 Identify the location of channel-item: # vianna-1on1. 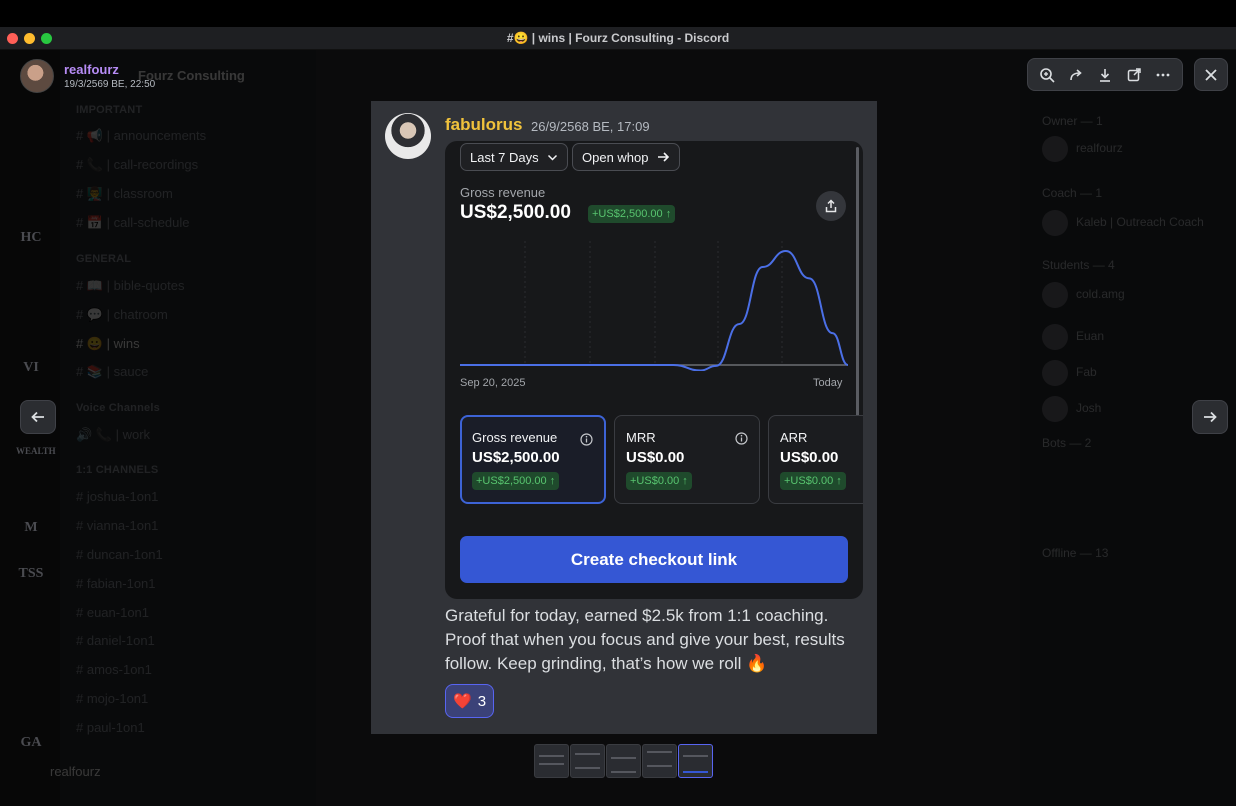
(117, 525).